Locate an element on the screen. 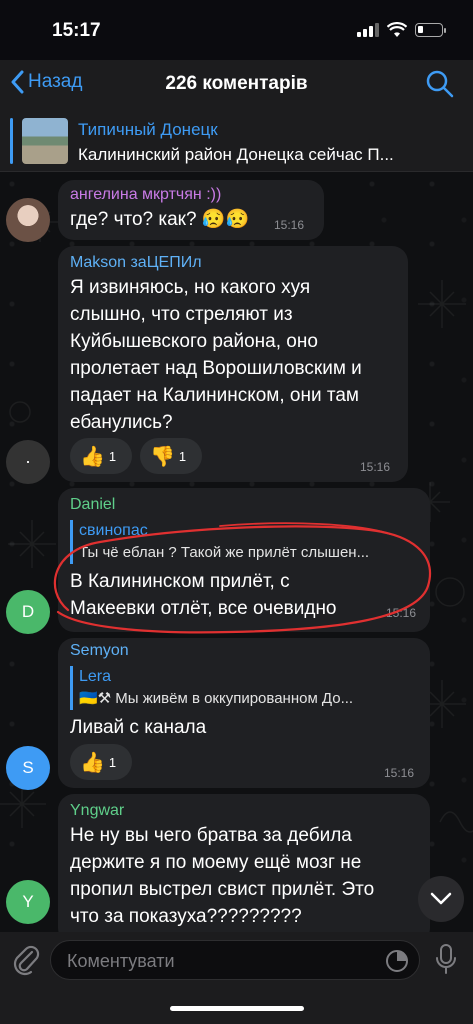 The width and height of the screenshot is (473, 1024). reaction-thumbs-down: 👎 1 is located at coordinates (171, 456).